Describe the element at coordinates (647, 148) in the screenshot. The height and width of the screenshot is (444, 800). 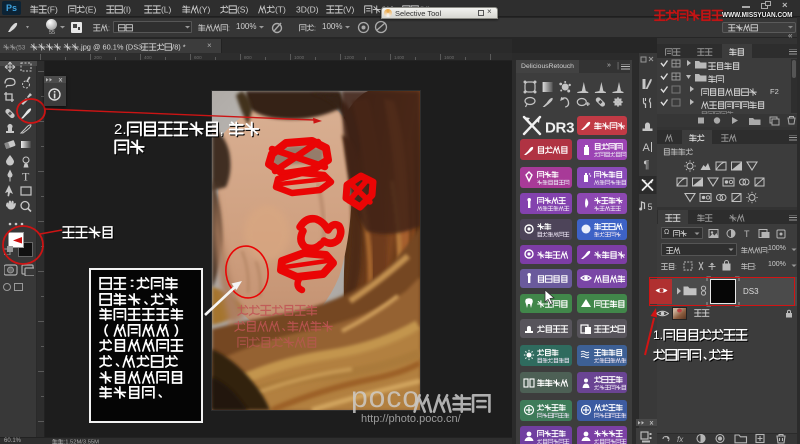
I see `svg-text: A` at that location.